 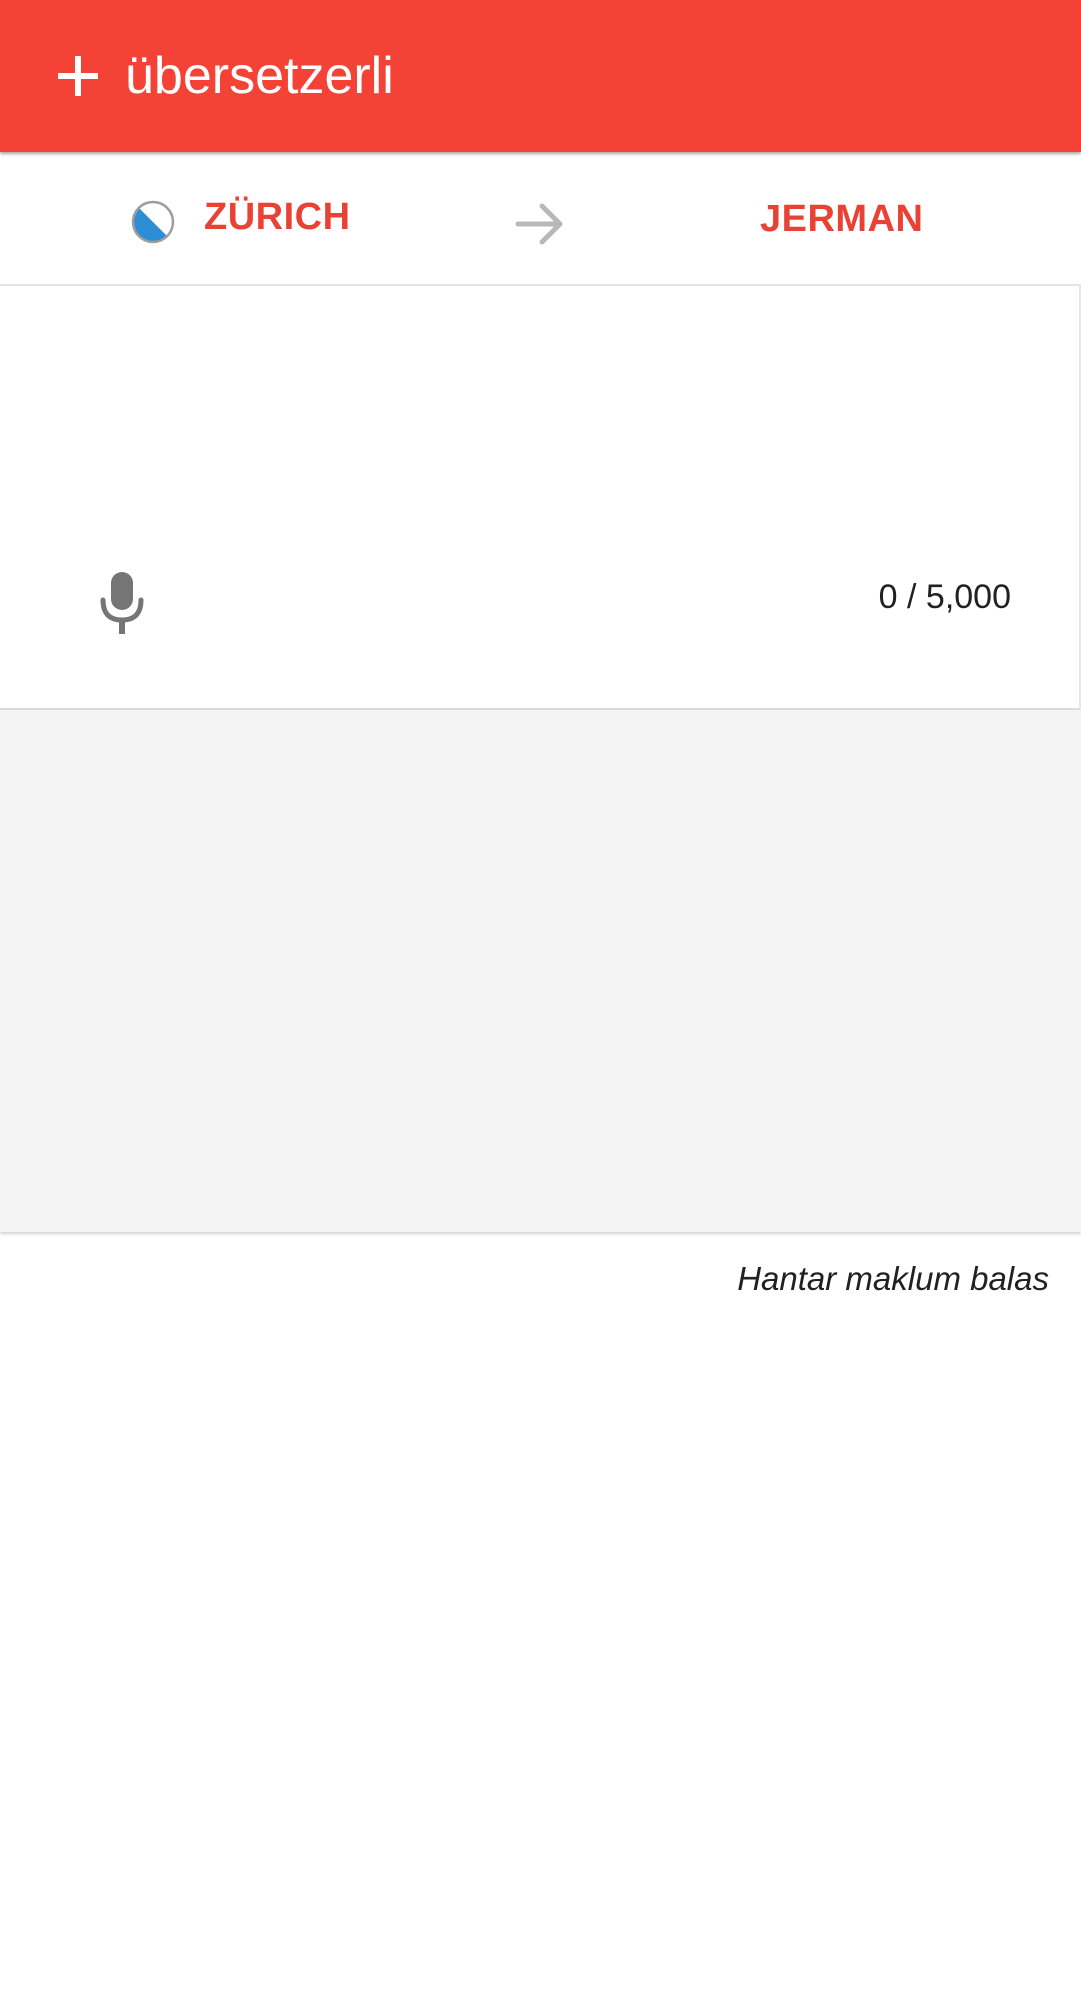 I want to click on plus-icon, so click(x=78, y=76).